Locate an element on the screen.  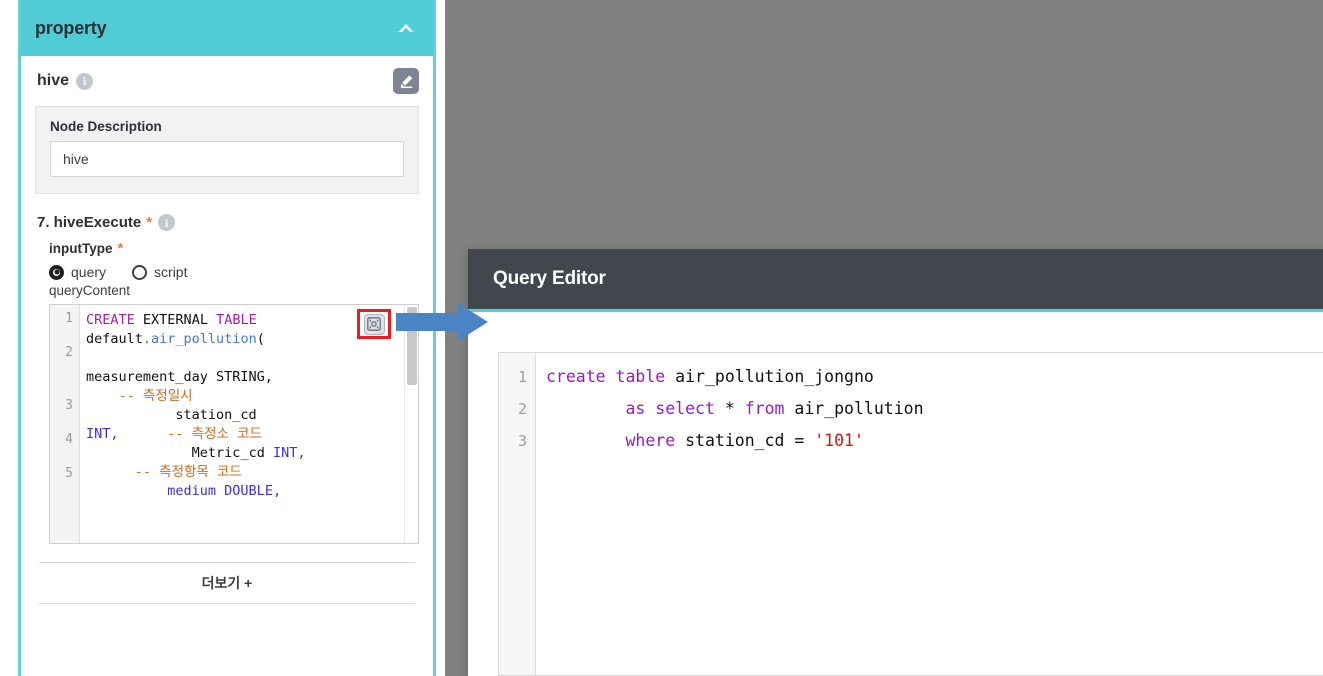
pencil-edit-icon is located at coordinates (406, 81).